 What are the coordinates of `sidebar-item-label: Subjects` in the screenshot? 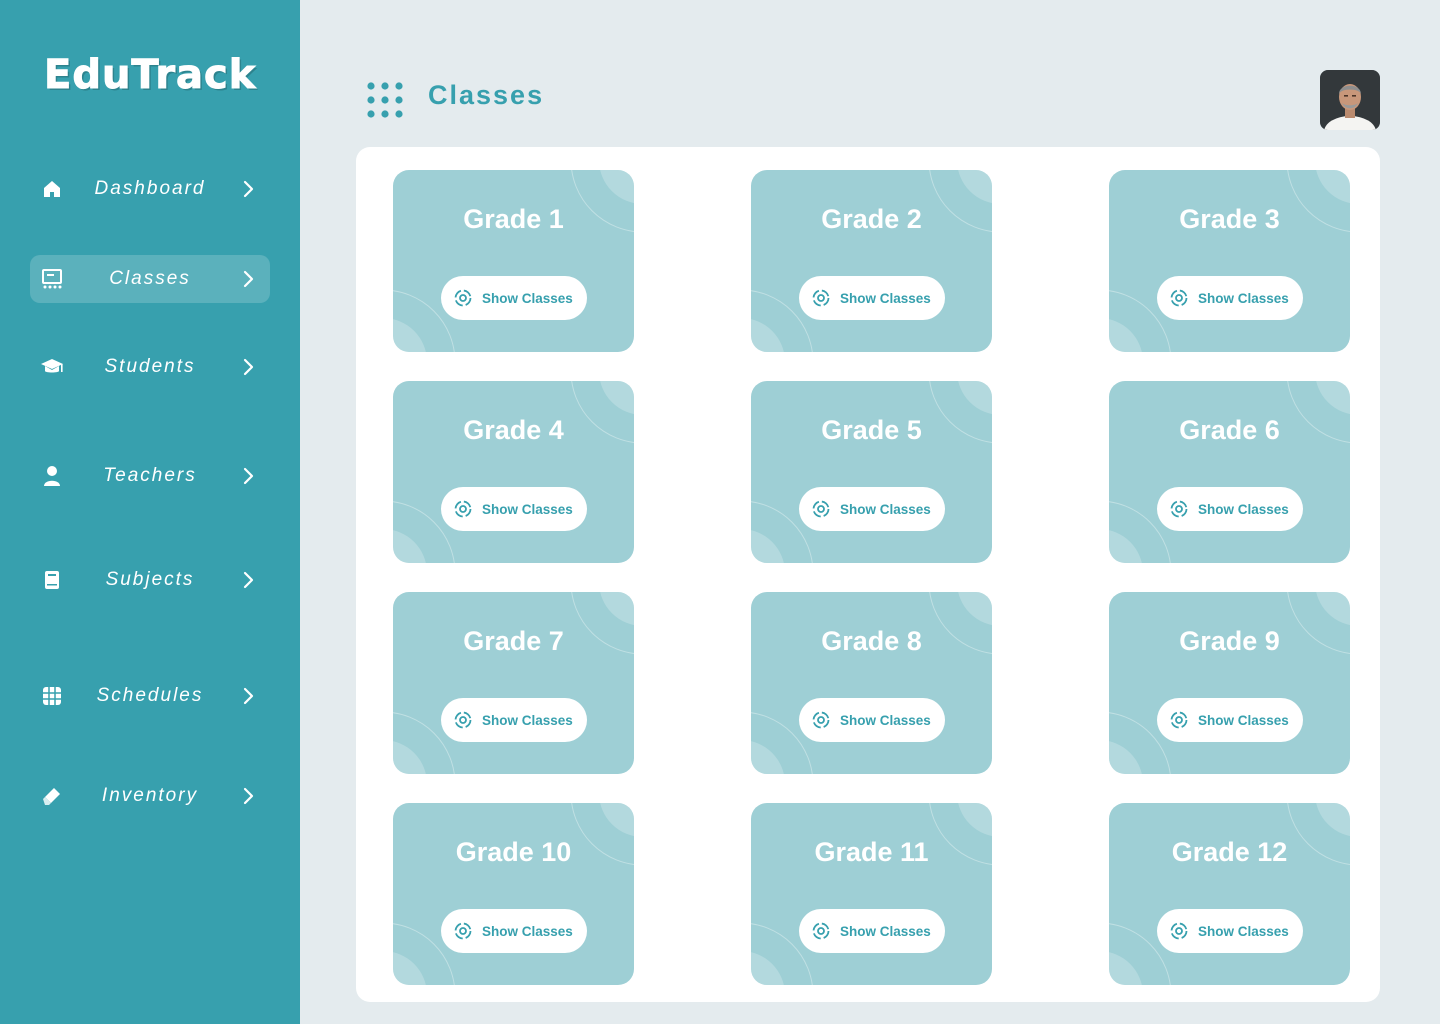 It's located at (150, 579).